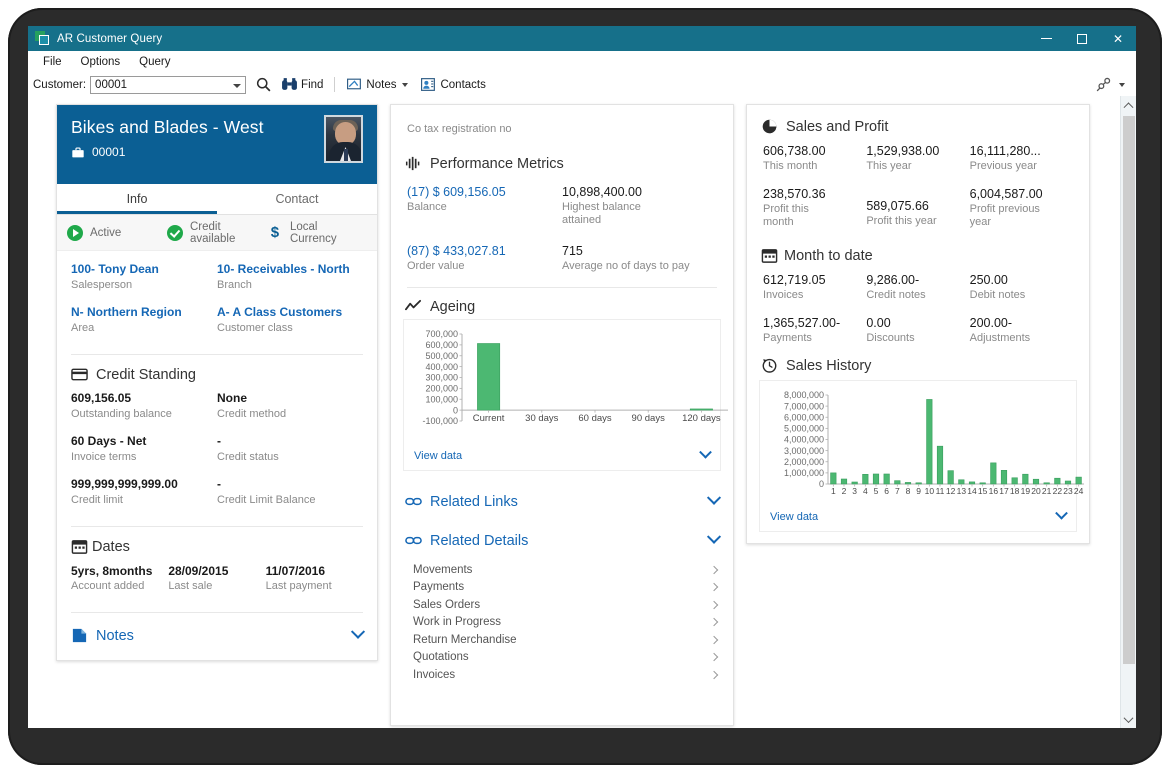 This screenshot has height=773, width=1170. Describe the element at coordinates (438, 456) in the screenshot. I see `ageing-view-data-link: View data` at that location.